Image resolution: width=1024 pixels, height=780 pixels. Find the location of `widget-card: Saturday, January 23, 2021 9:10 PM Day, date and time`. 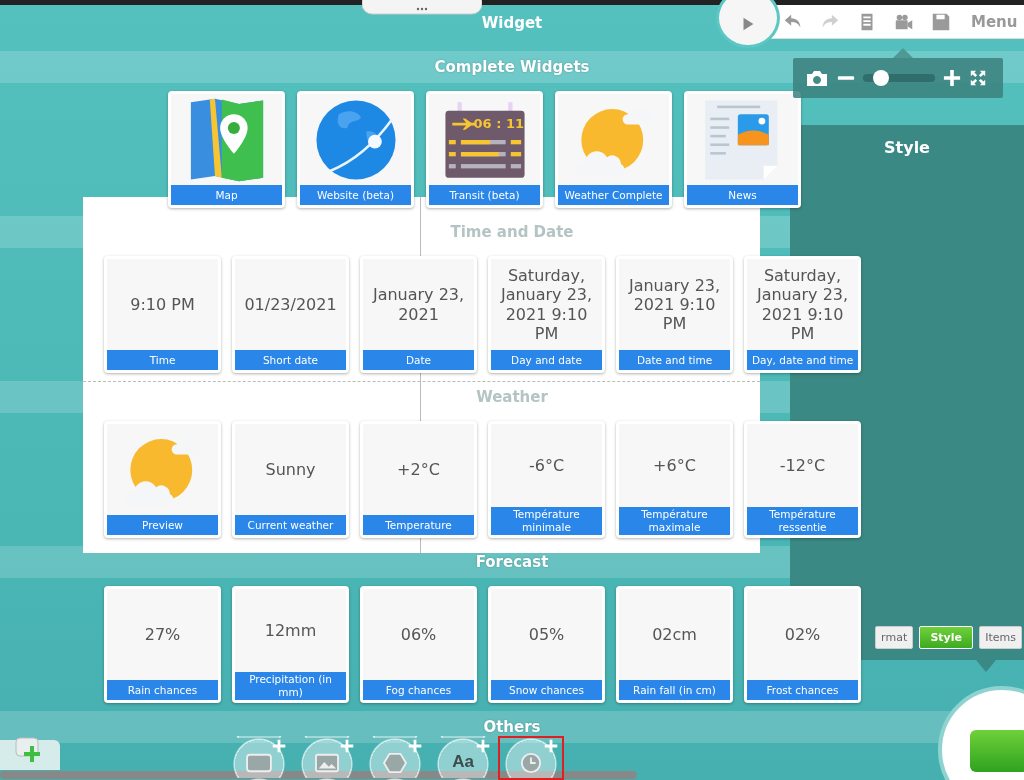

widget-card: Saturday, January 23, 2021 9:10 PM Day, date and time is located at coordinates (802, 314).